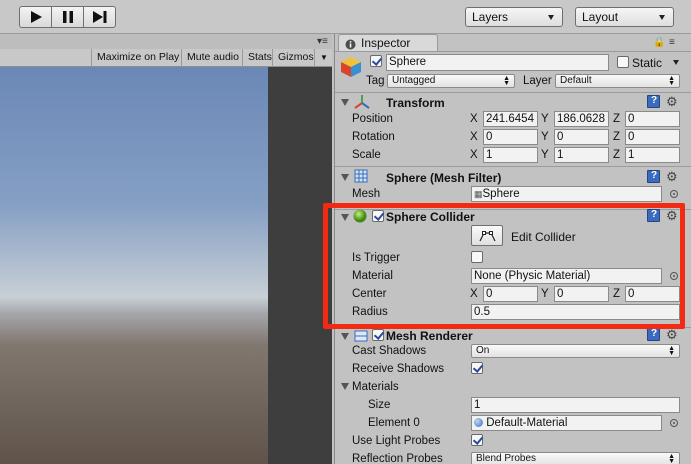  What do you see at coordinates (396, 441) in the screenshot?
I see `use-light-probes-label: Use Light Probes` at bounding box center [396, 441].